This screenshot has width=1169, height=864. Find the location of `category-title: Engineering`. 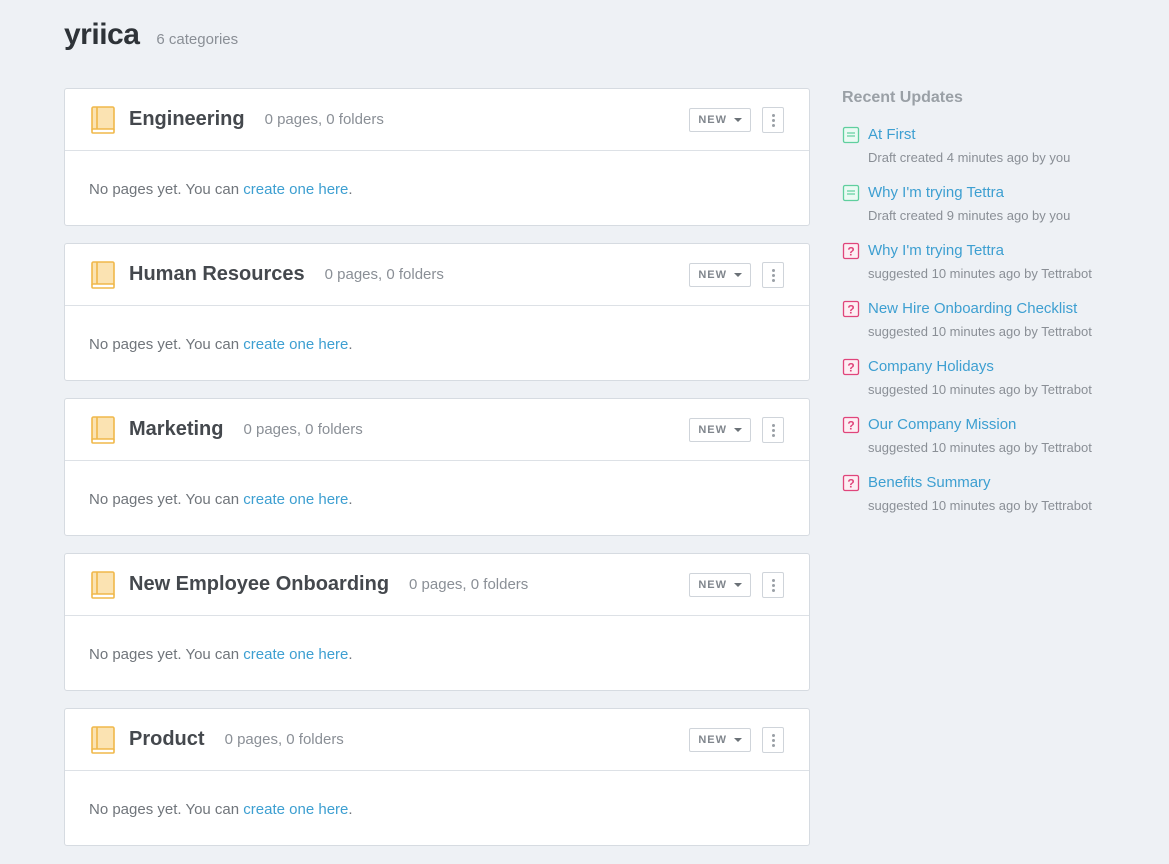

category-title: Engineering is located at coordinates (187, 119).